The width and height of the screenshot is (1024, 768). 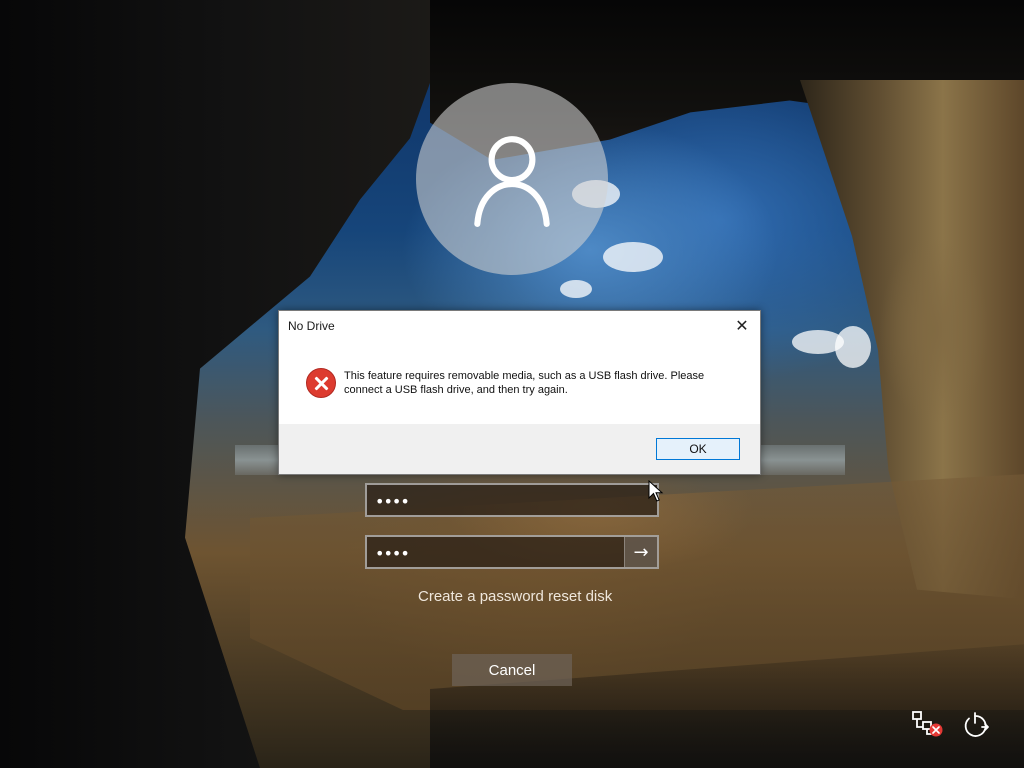 I want to click on avatar, so click(x=512, y=179).